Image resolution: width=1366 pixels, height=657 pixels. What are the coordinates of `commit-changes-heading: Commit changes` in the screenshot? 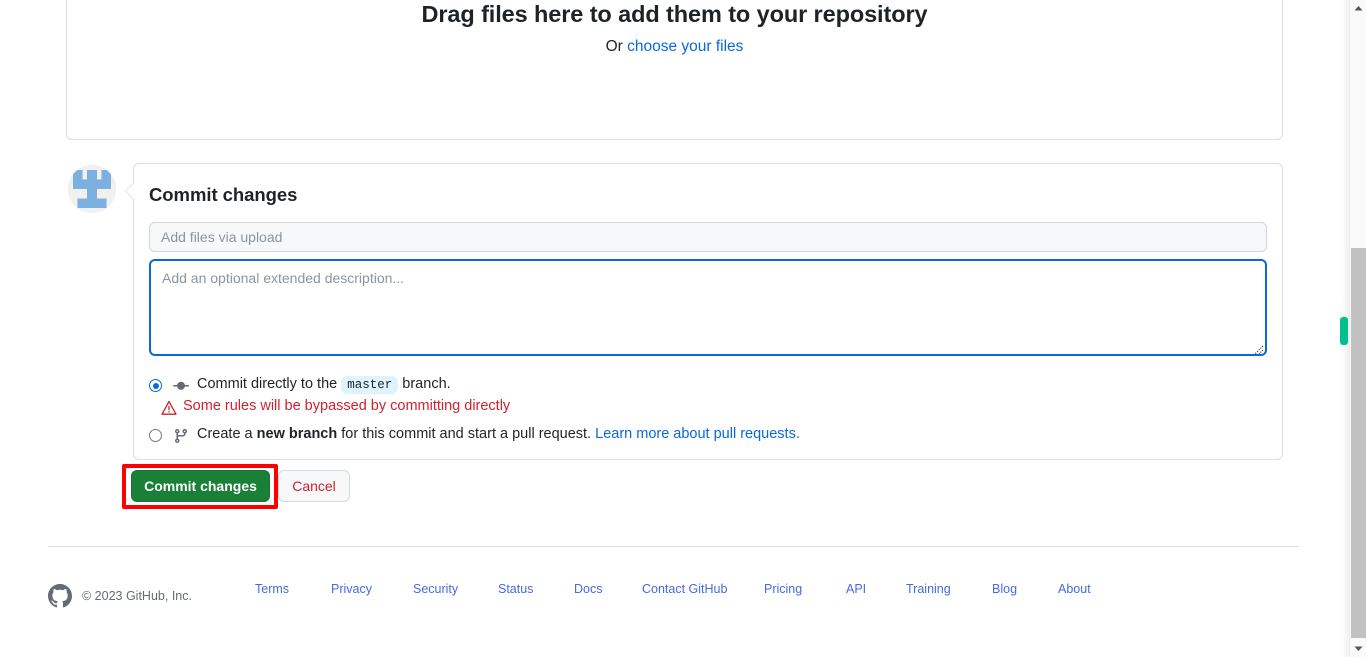 It's located at (223, 194).